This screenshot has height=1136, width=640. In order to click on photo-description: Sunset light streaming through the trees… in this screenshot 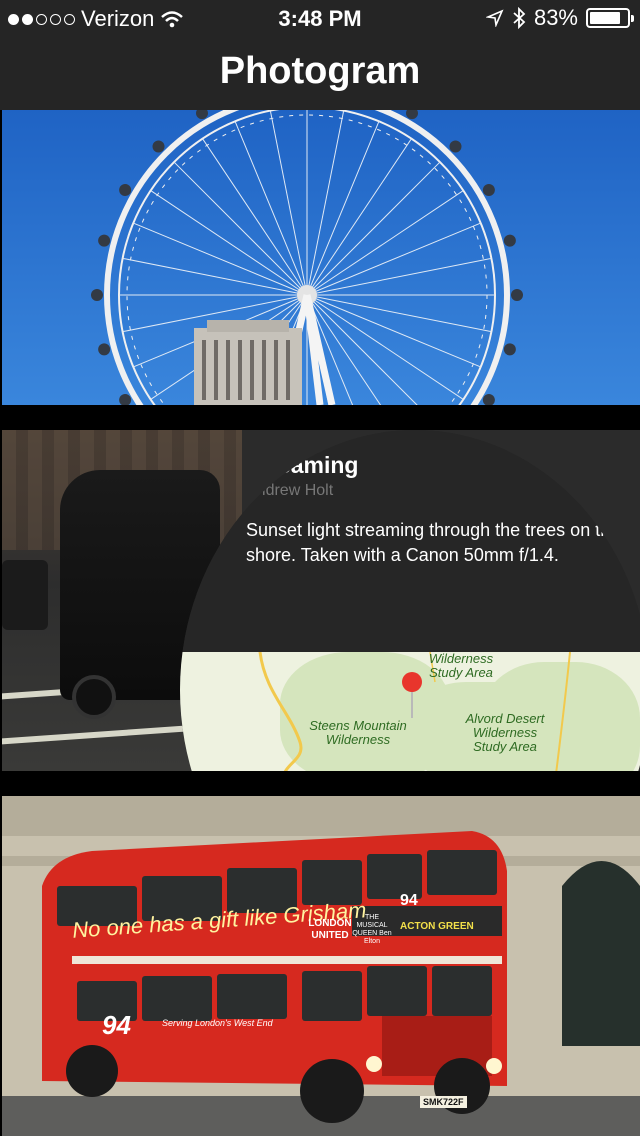, I will do `click(433, 542)`.